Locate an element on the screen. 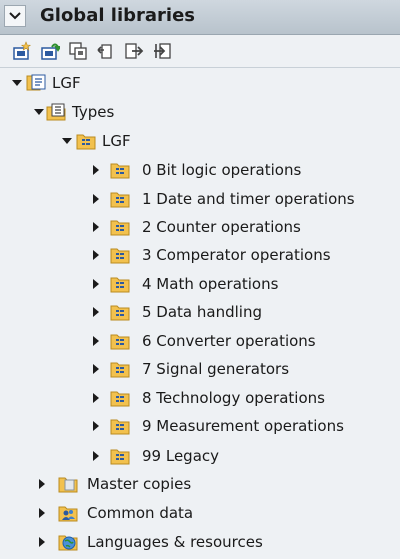 The image size is (400, 559). tree-node-label: Languages & resources is located at coordinates (175, 542).